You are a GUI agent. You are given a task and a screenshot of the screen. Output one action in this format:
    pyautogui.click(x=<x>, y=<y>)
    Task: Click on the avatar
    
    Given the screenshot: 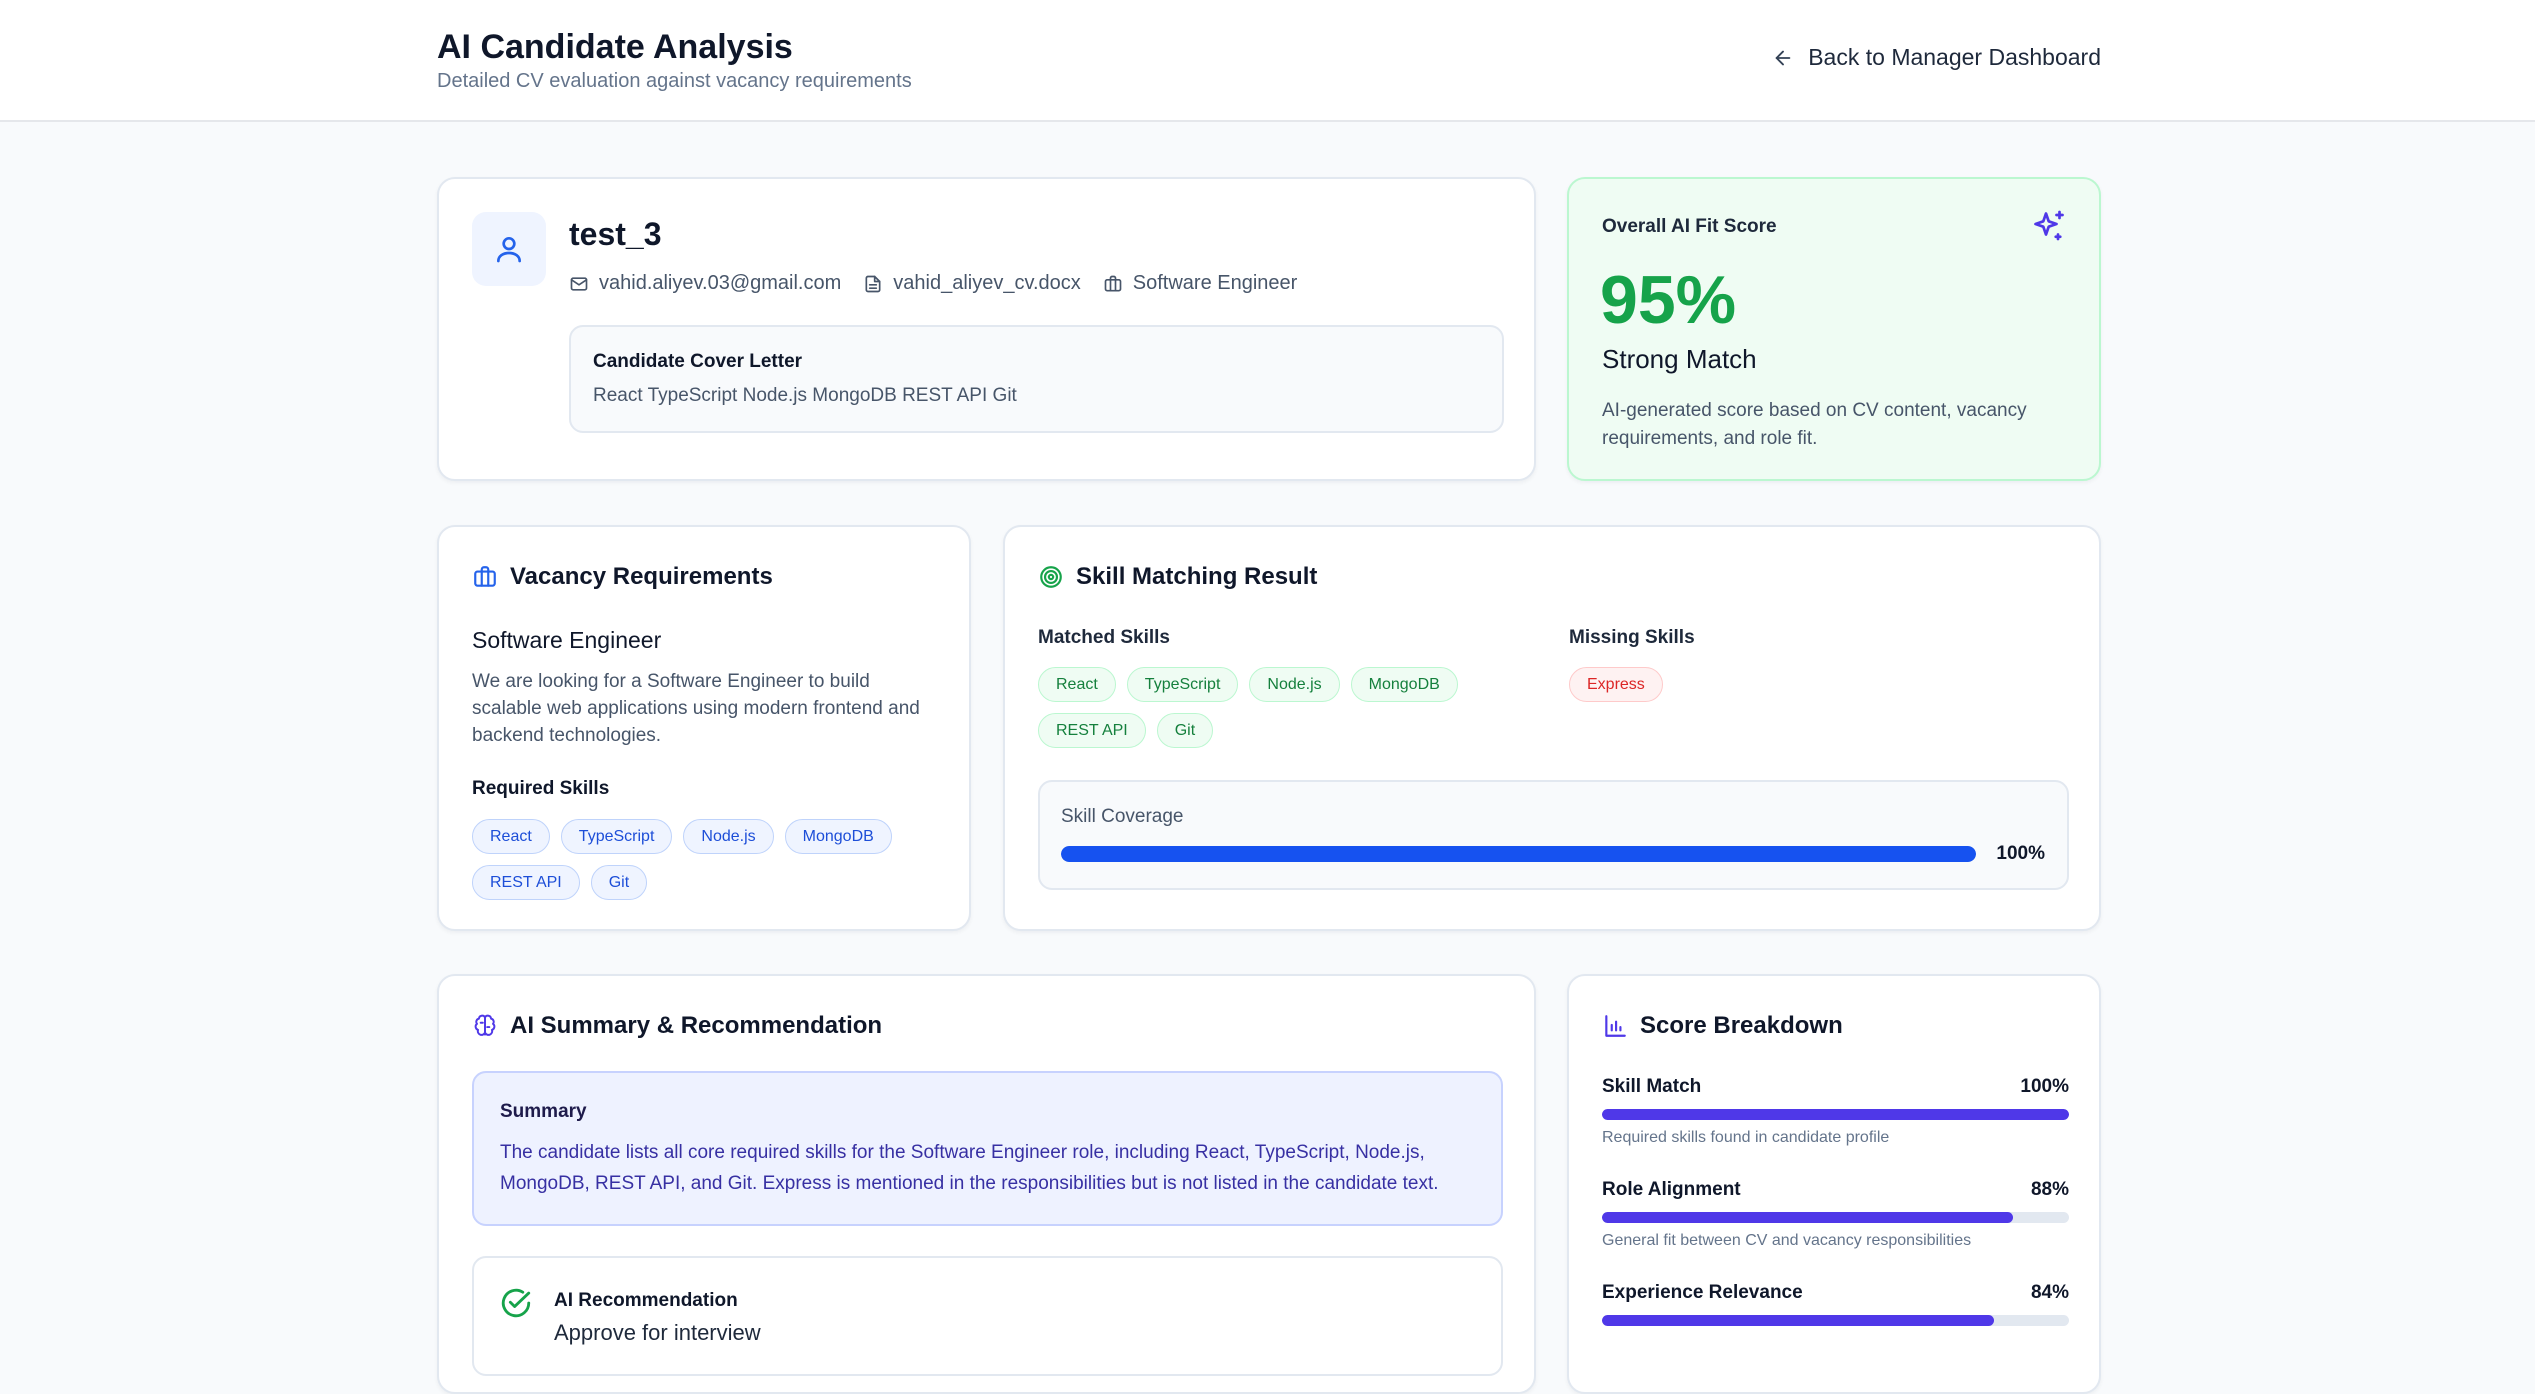 What is the action you would take?
    pyautogui.click(x=509, y=249)
    